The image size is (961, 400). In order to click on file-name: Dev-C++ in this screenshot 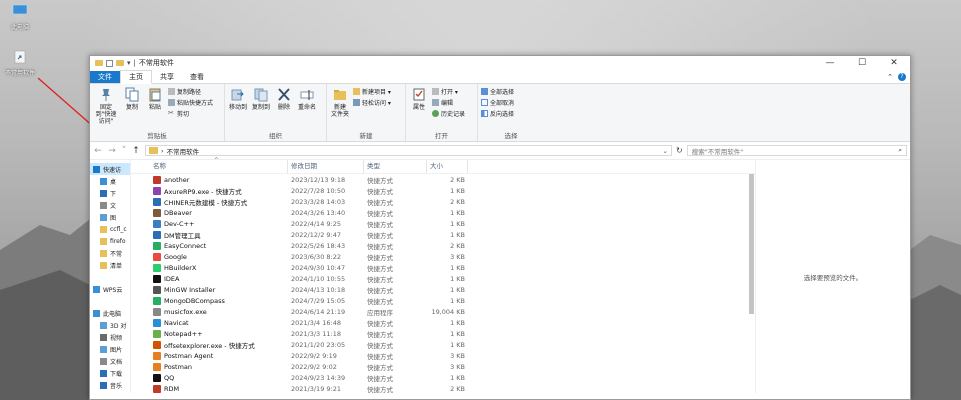, I will do `click(179, 223)`.